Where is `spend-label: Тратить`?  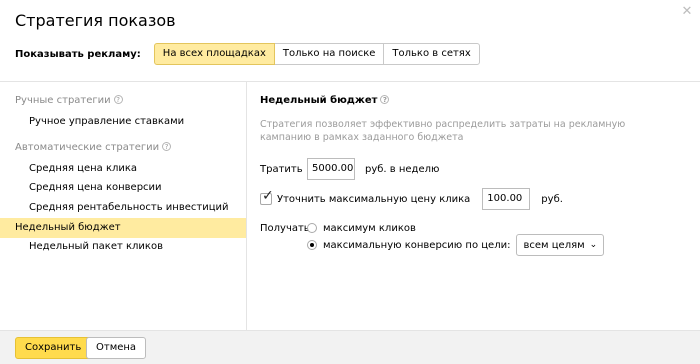
spend-label: Тратить is located at coordinates (281, 169).